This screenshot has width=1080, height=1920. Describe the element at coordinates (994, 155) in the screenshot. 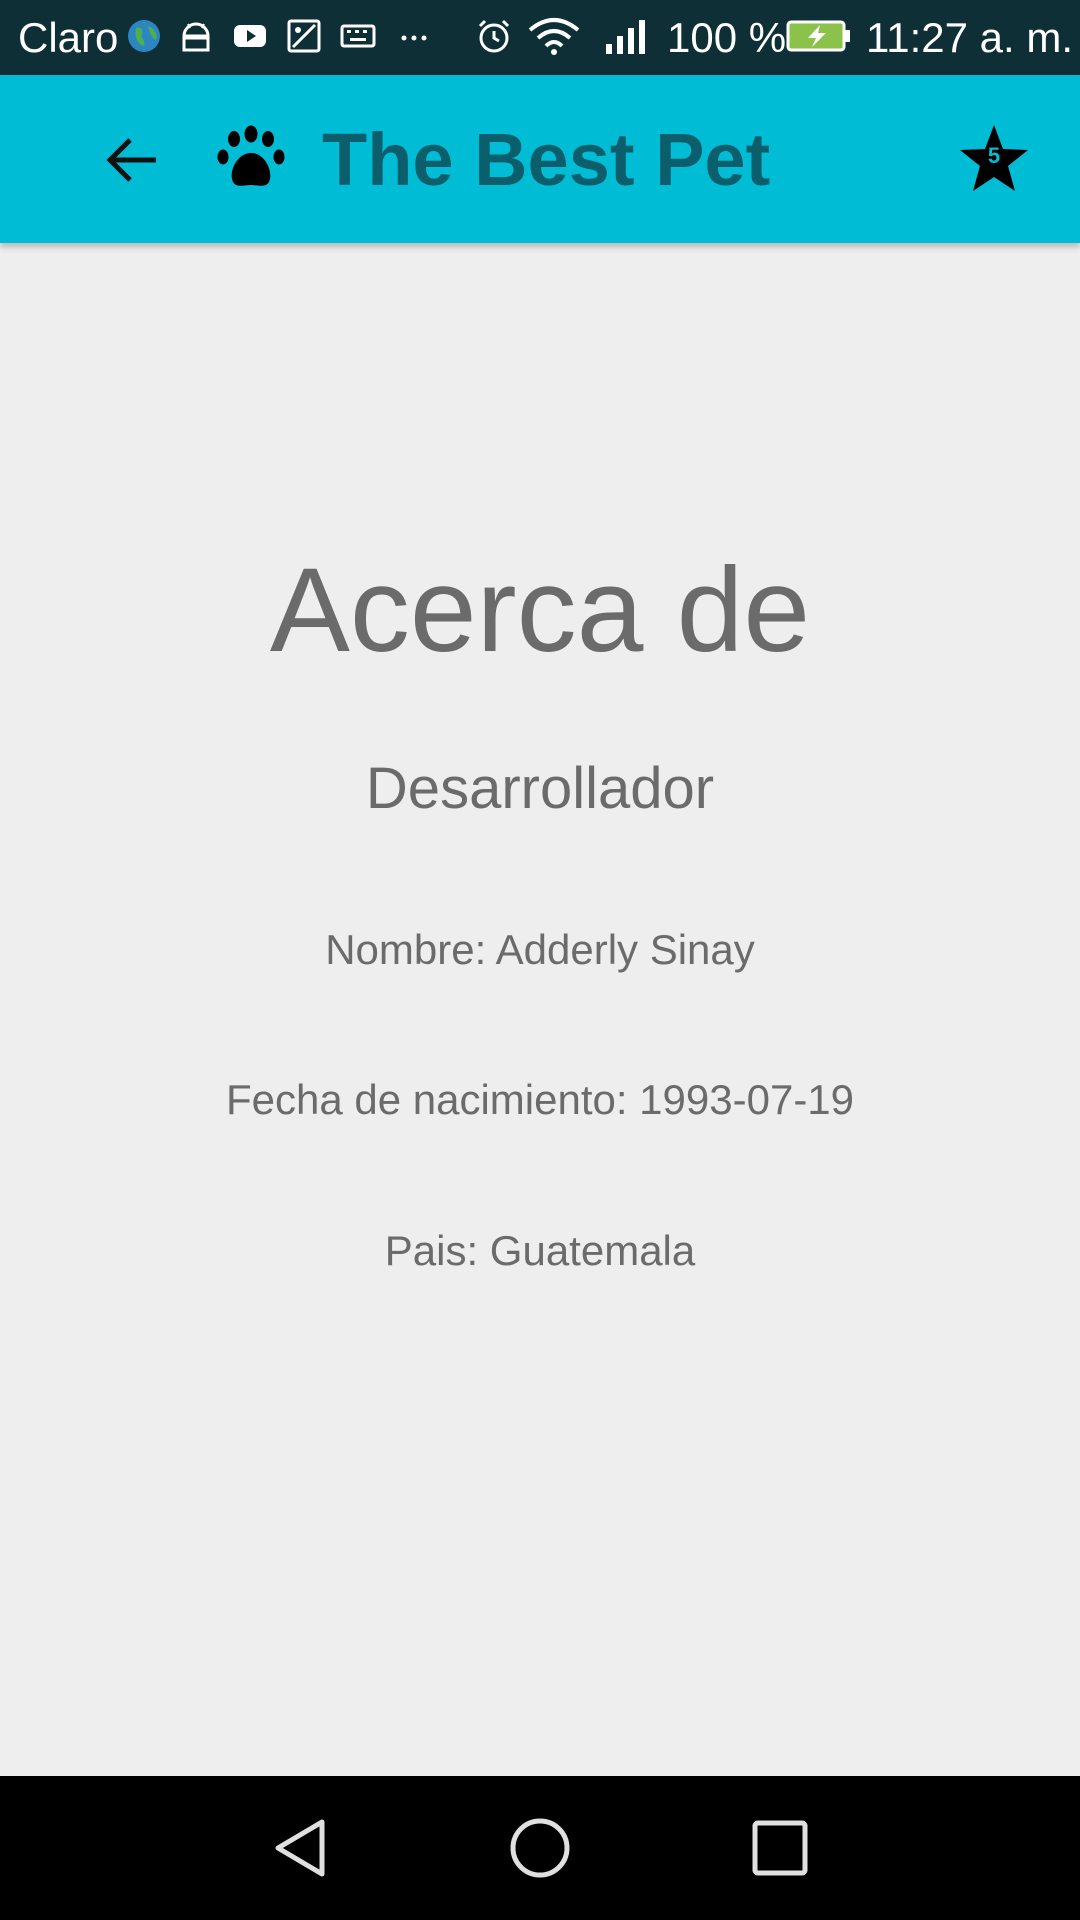

I see `favorites-count-badge: 5` at that location.